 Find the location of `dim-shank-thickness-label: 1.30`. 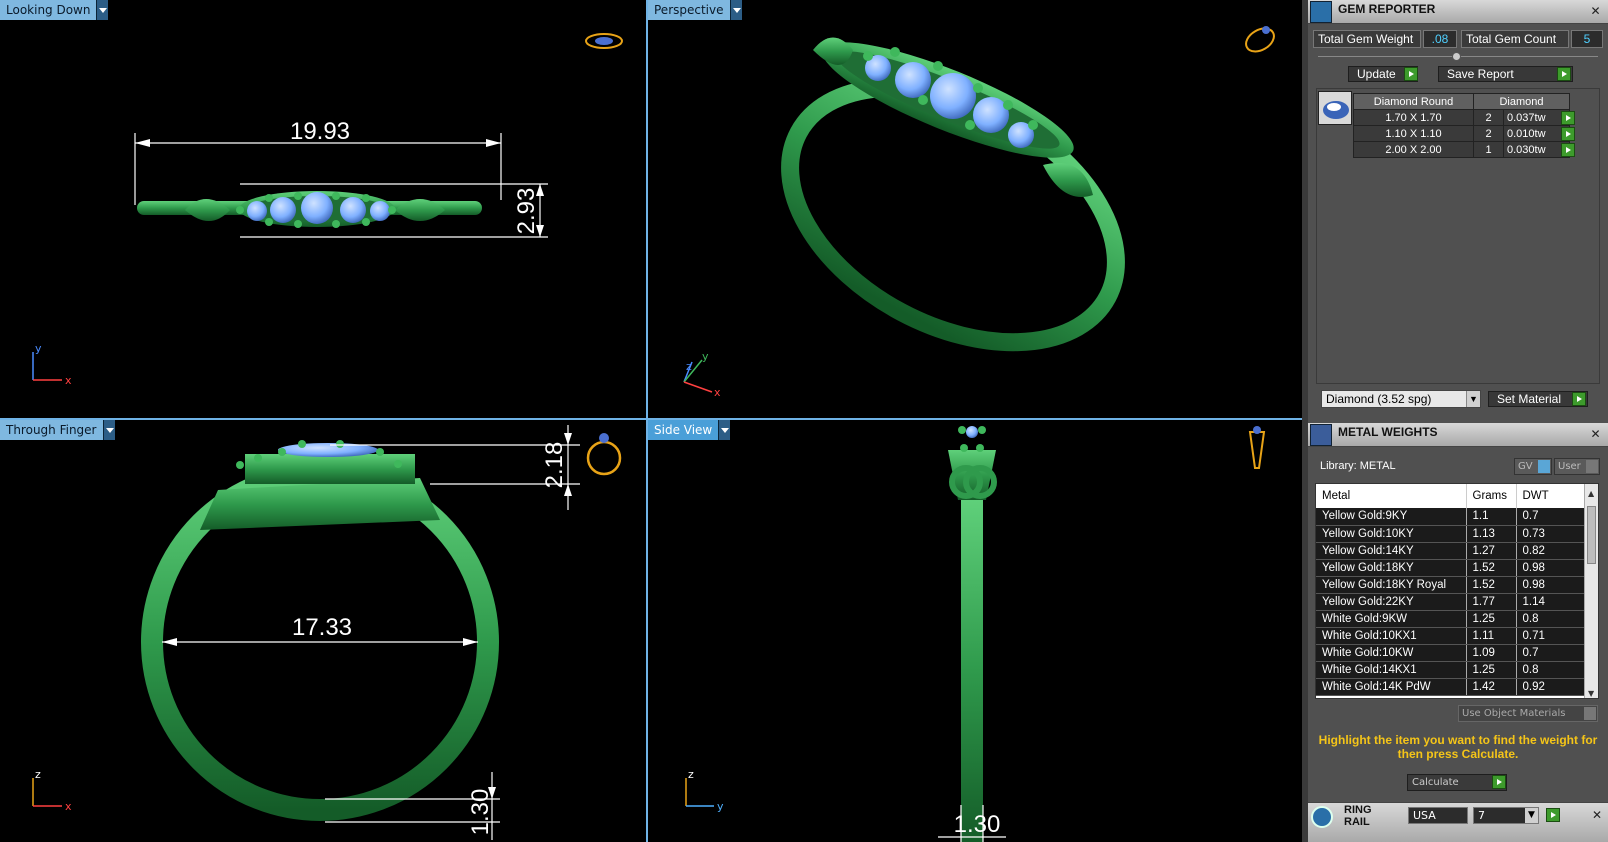

dim-shank-thickness-label: 1.30 is located at coordinates (480, 812).